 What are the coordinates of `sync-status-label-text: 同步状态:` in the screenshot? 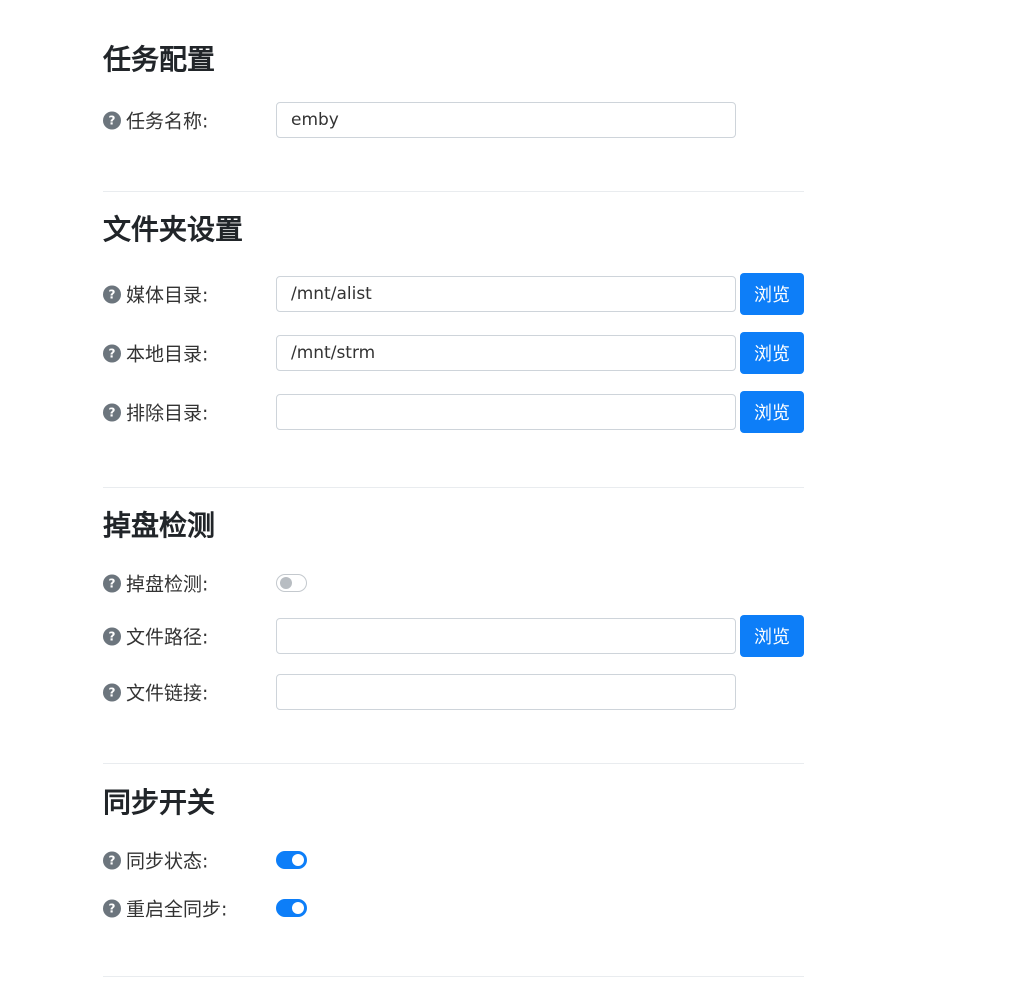 It's located at (167, 861).